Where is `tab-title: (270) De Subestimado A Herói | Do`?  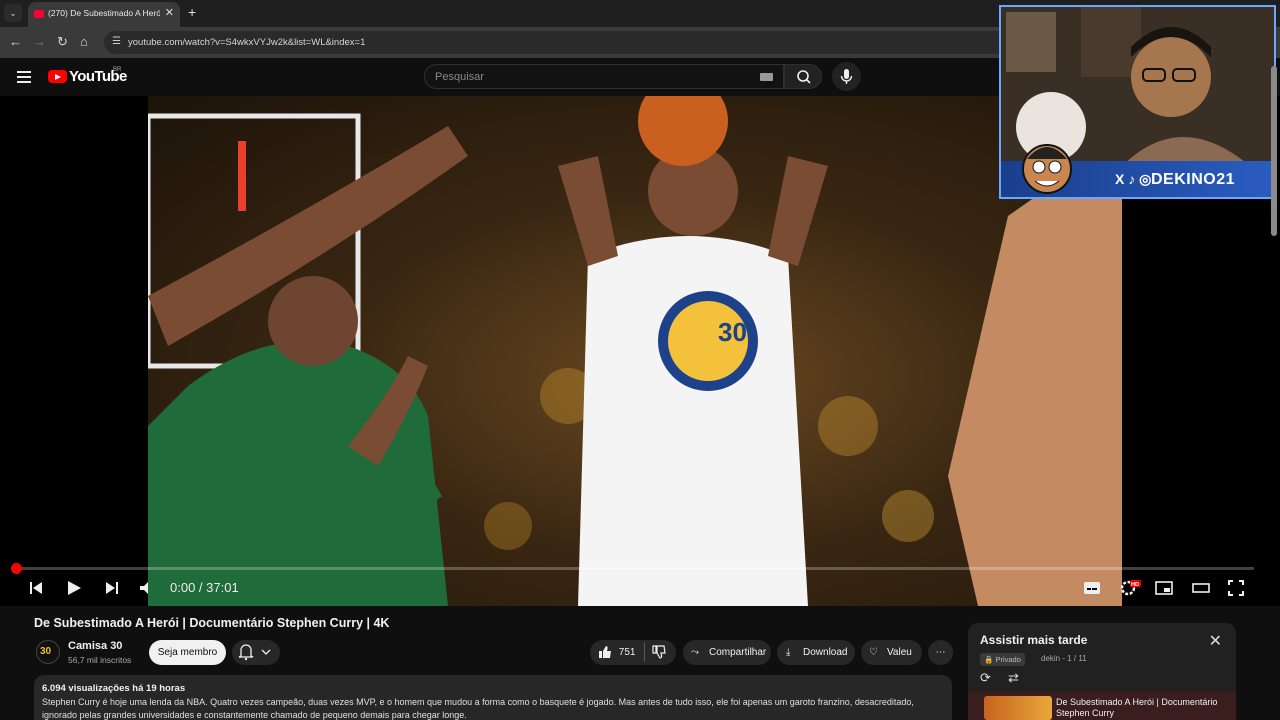
tab-title: (270) De Subestimado A Herói | Do is located at coordinates (104, 13).